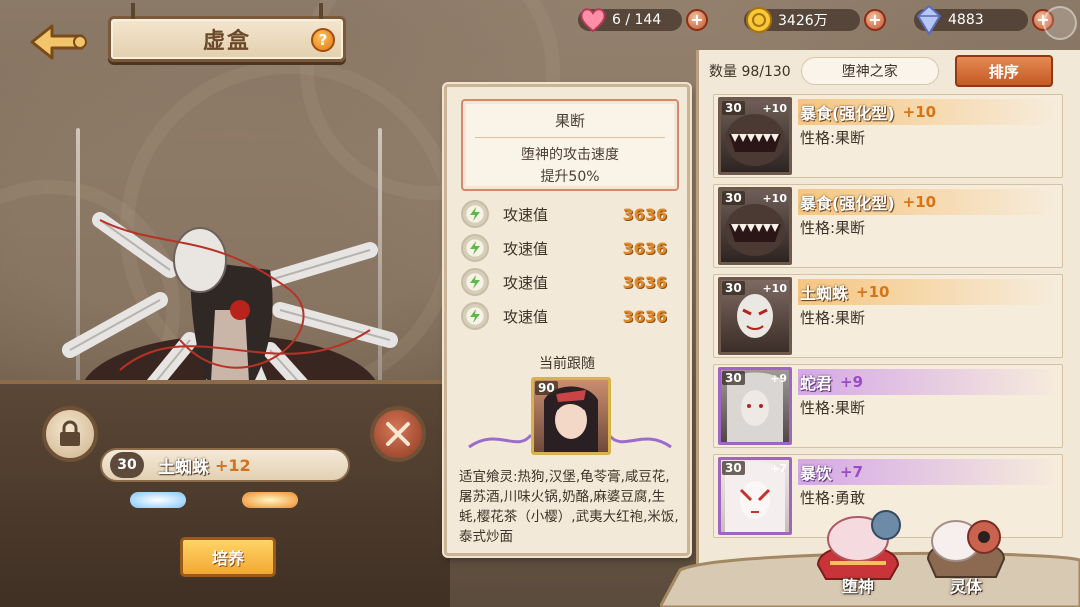 This screenshot has width=1080, height=607. What do you see at coordinates (888, 316) in the screenshot?
I see `list-item: 30 +10 土蜘蛛 +10 性格:果断` at bounding box center [888, 316].